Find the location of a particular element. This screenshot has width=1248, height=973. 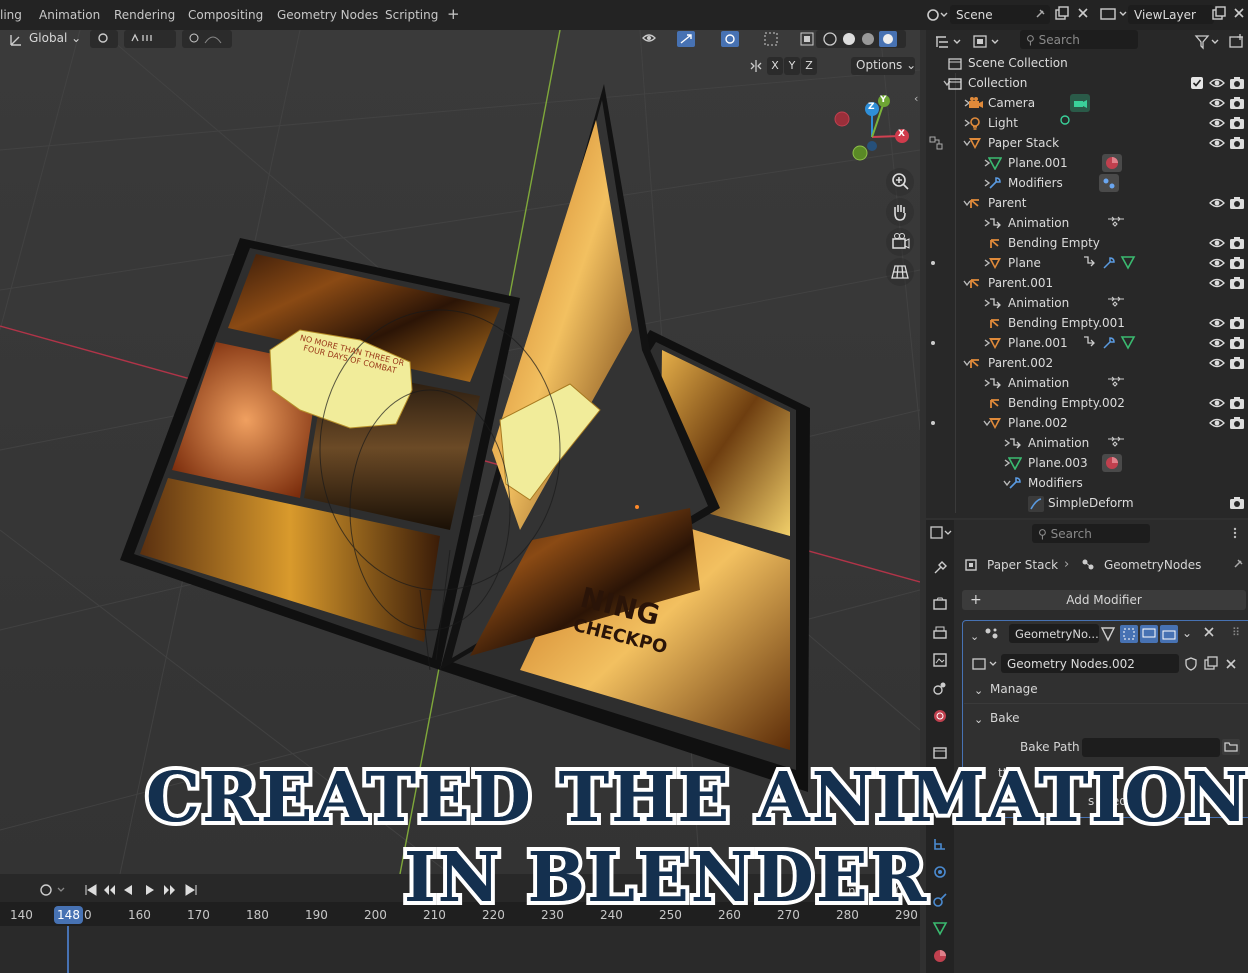

manage-panel-header: Manage is located at coordinates (1014, 689).